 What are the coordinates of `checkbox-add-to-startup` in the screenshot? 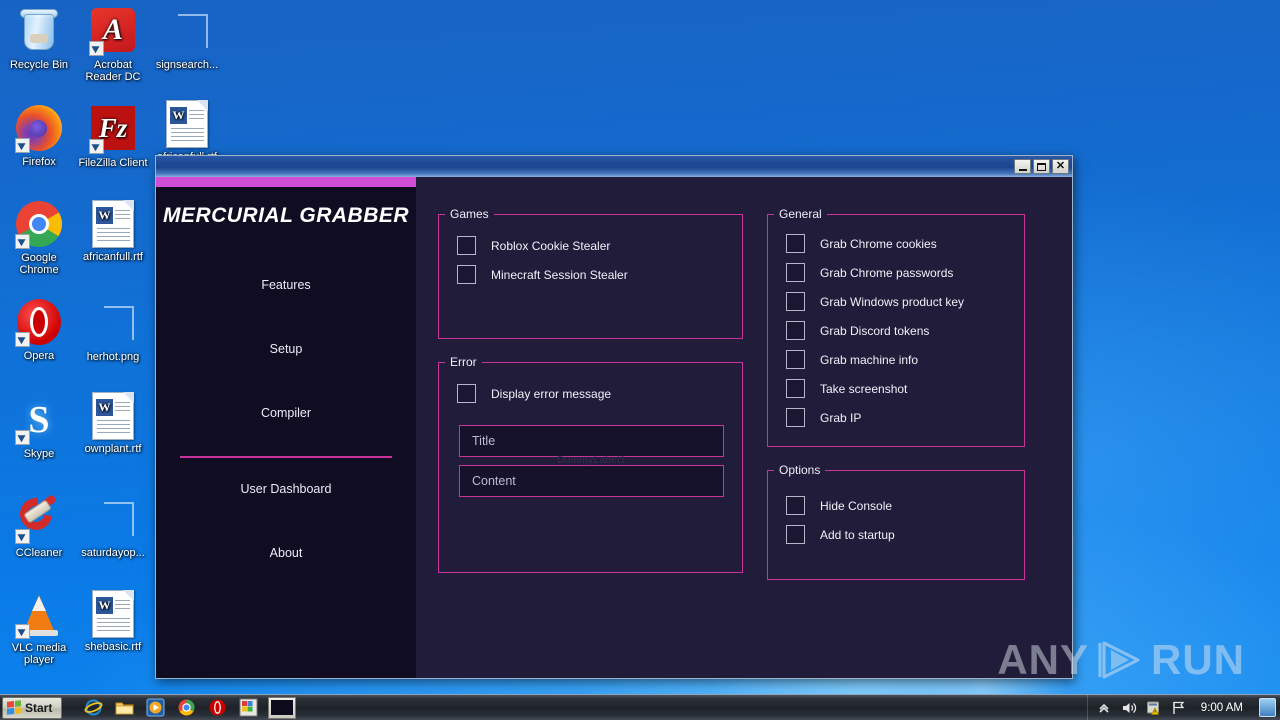 It's located at (795, 534).